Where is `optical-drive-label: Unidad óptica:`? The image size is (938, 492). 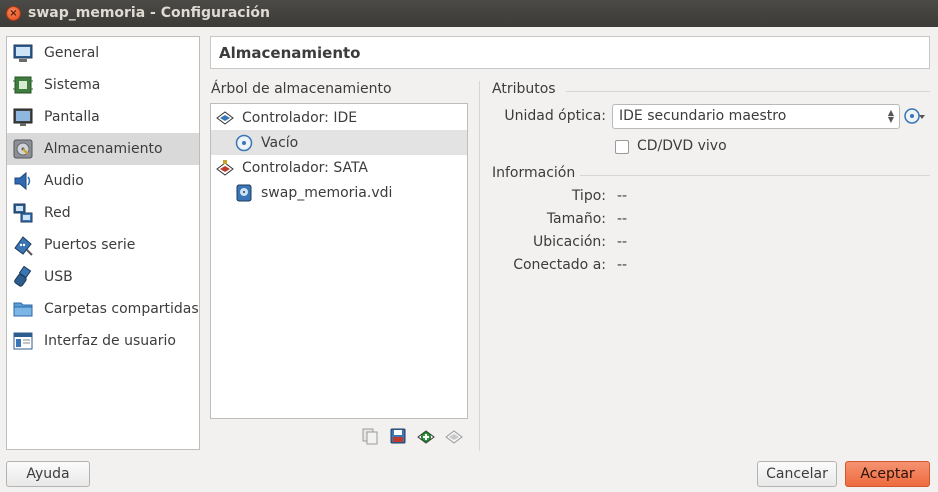 optical-drive-label: Unidad óptica: is located at coordinates (555, 116).